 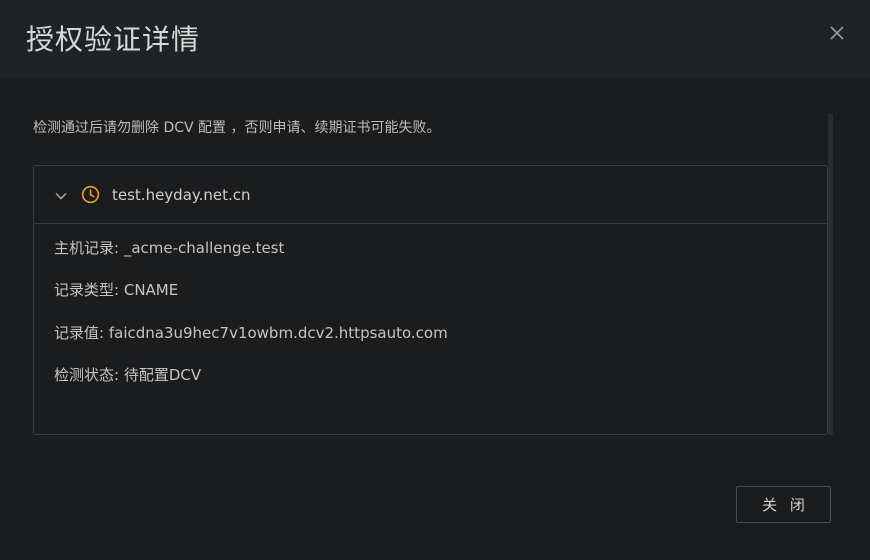 I want to click on record-value: 待配置DCV, so click(x=162, y=375).